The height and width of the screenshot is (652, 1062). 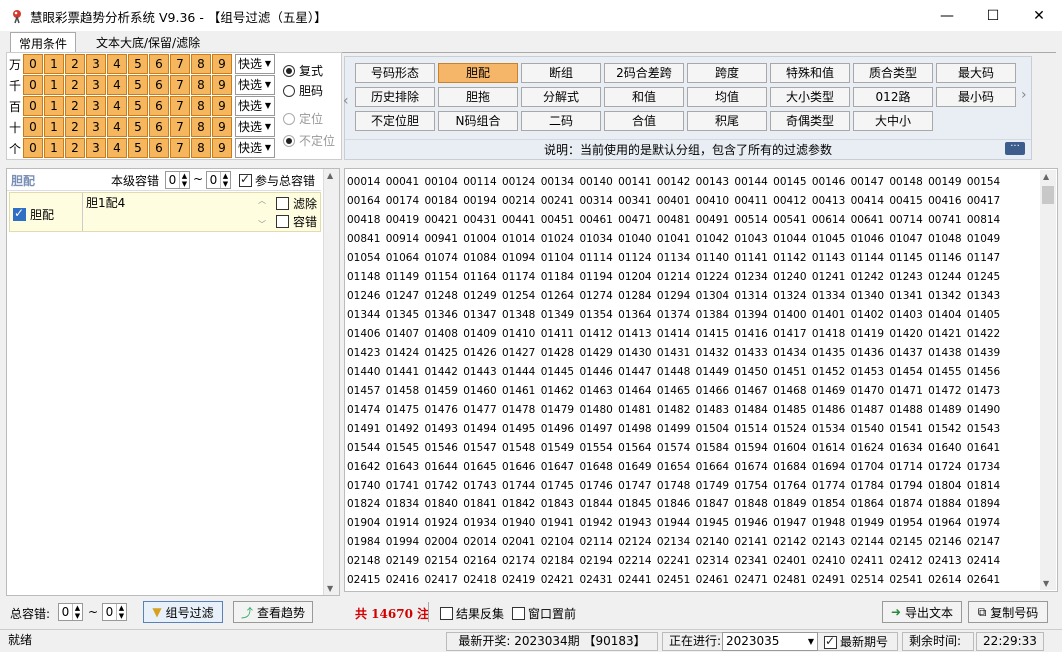 I want to click on filter-button: 历史排除, so click(x=395, y=97).